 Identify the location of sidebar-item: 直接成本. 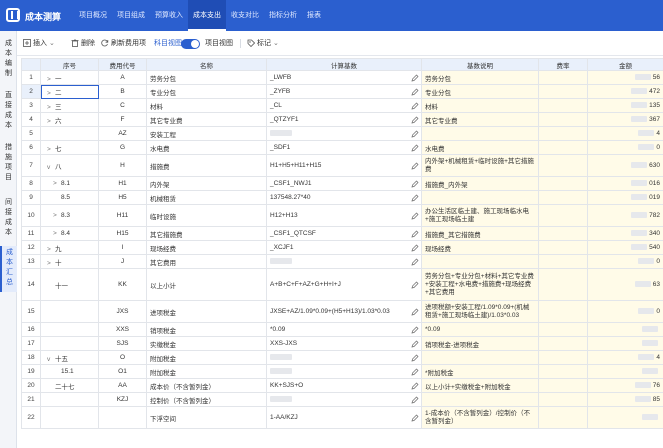
(8, 112).